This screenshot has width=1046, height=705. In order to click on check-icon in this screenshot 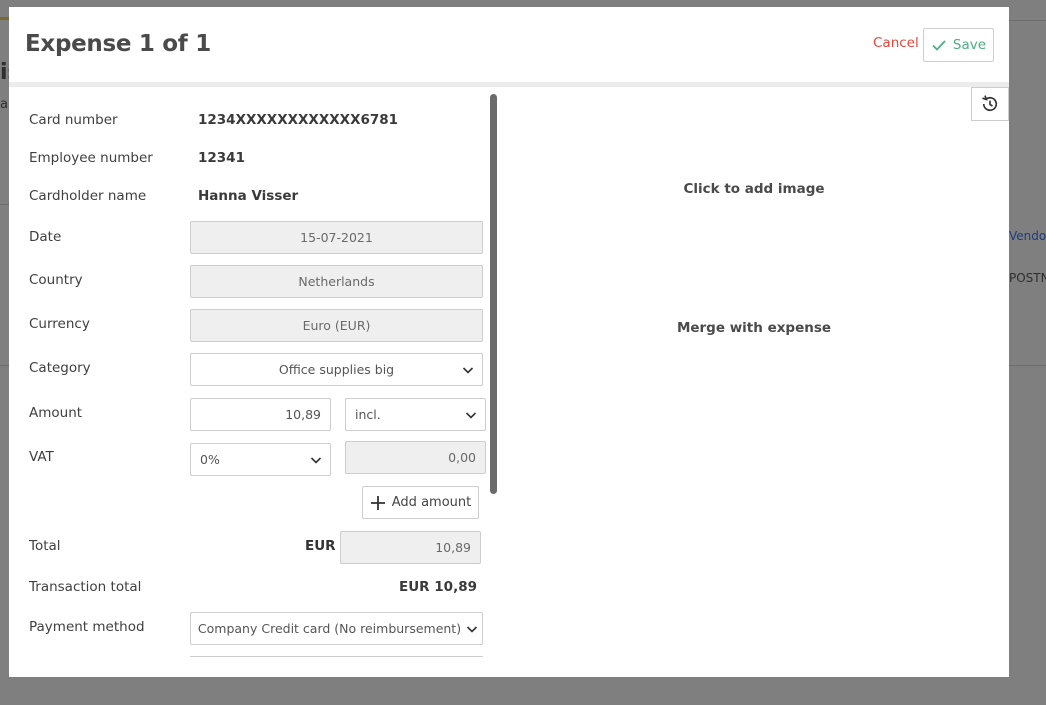, I will do `click(939, 45)`.